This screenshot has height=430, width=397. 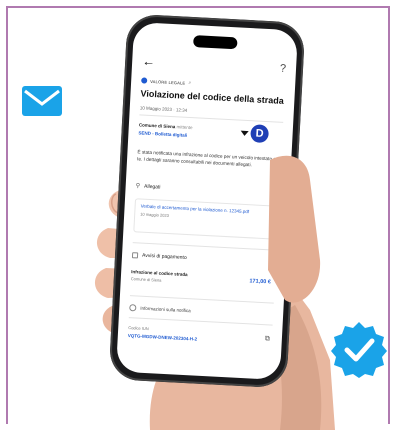 I want to click on dynamic-island, so click(x=215, y=42).